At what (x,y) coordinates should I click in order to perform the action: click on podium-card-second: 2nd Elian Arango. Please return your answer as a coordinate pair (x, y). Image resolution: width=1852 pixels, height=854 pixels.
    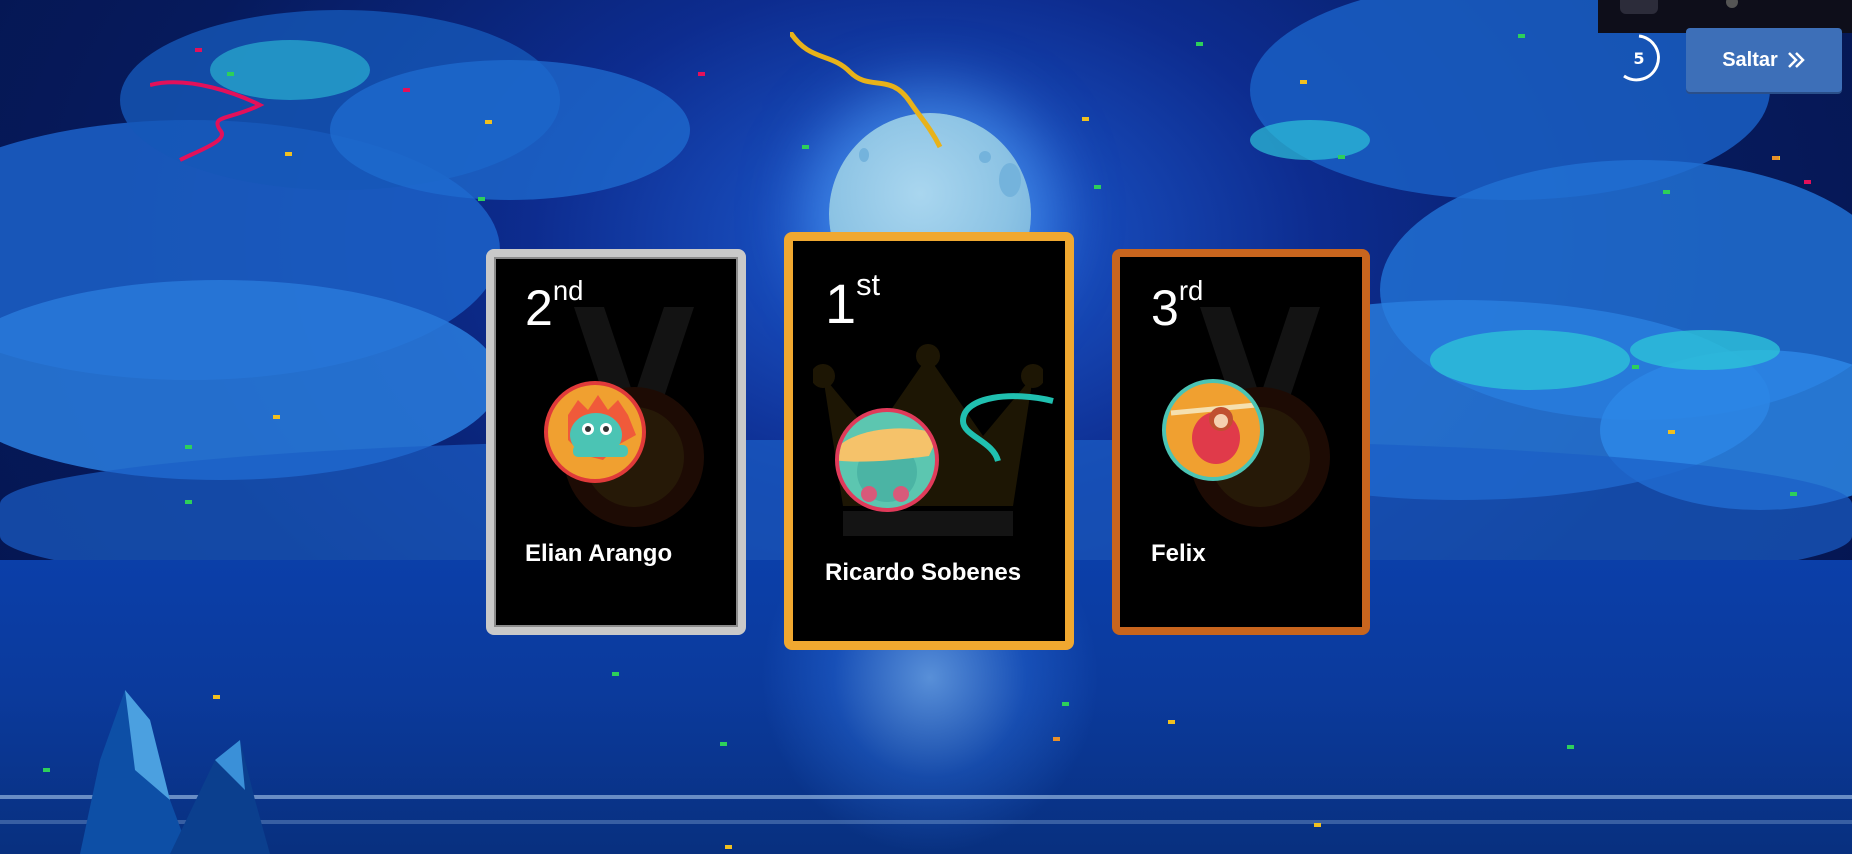
    Looking at the image, I should click on (616, 442).